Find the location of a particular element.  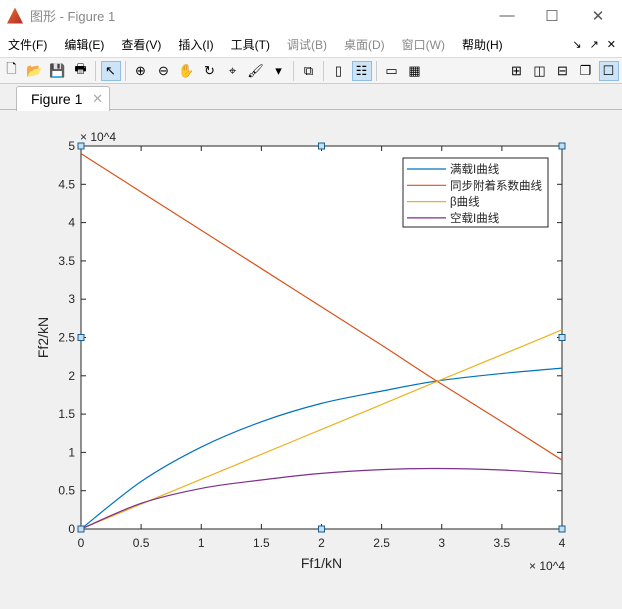

menu-5: 调试(B) is located at coordinates (307, 44).